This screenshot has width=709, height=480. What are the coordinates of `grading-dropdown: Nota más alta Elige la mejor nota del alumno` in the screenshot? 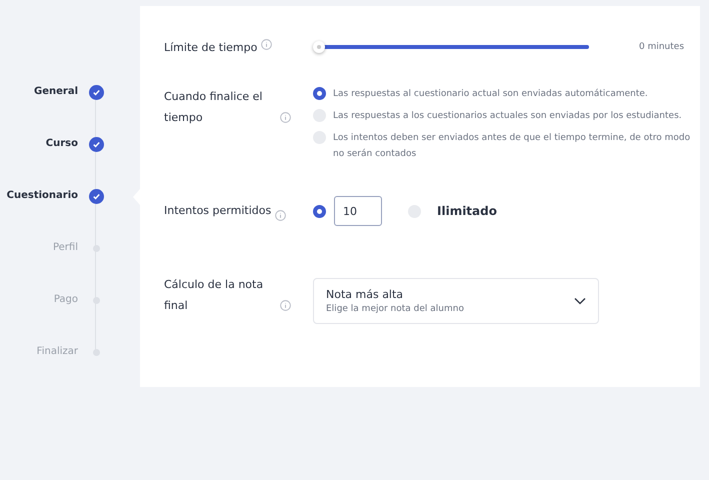 It's located at (456, 301).